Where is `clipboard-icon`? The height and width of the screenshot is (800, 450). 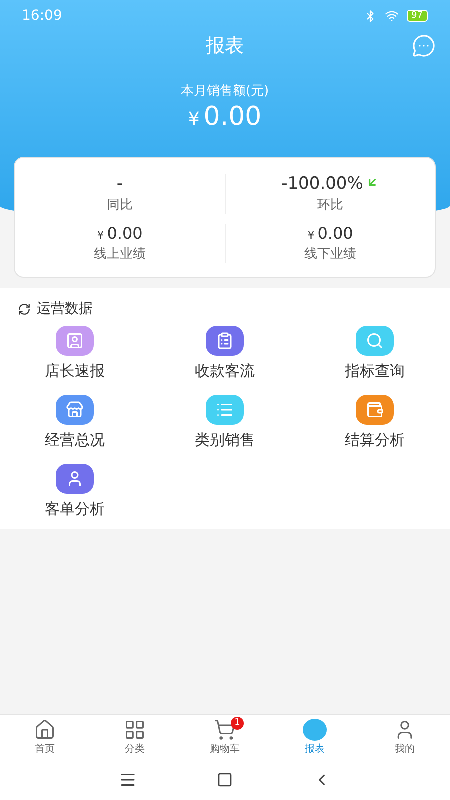 clipboard-icon is located at coordinates (225, 341).